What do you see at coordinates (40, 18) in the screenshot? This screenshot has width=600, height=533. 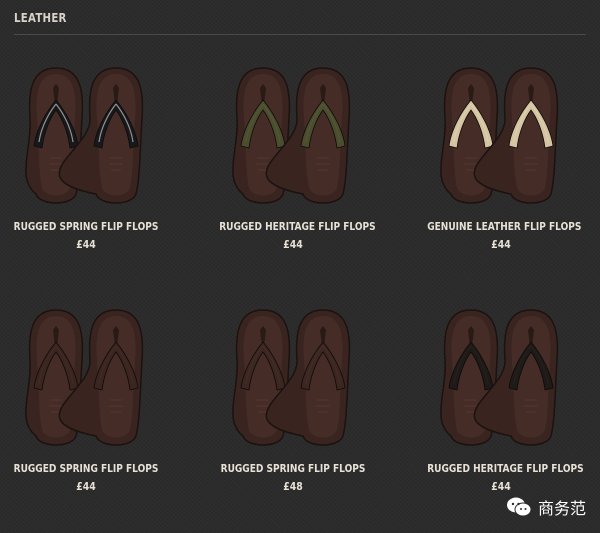 I see `section-title: LEATHER` at bounding box center [40, 18].